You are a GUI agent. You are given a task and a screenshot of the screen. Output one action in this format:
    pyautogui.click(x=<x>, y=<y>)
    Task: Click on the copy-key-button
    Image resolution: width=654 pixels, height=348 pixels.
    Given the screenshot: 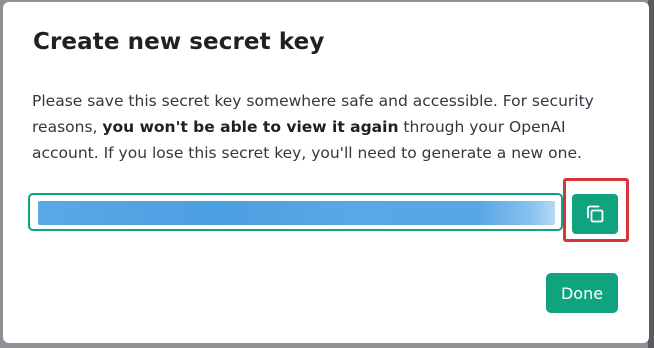 What is the action you would take?
    pyautogui.click(x=595, y=214)
    